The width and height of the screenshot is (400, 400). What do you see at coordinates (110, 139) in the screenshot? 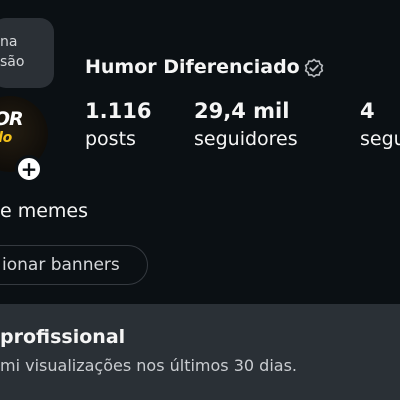
I see `posts-label: posts` at bounding box center [110, 139].